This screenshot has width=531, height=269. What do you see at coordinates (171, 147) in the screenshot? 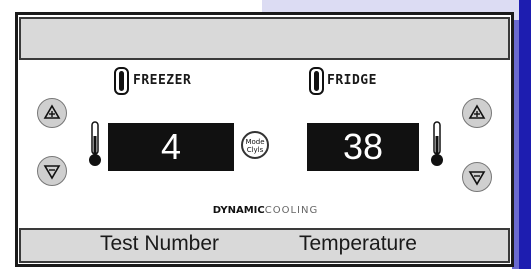
I see `freezer-temperature-display: 4` at bounding box center [171, 147].